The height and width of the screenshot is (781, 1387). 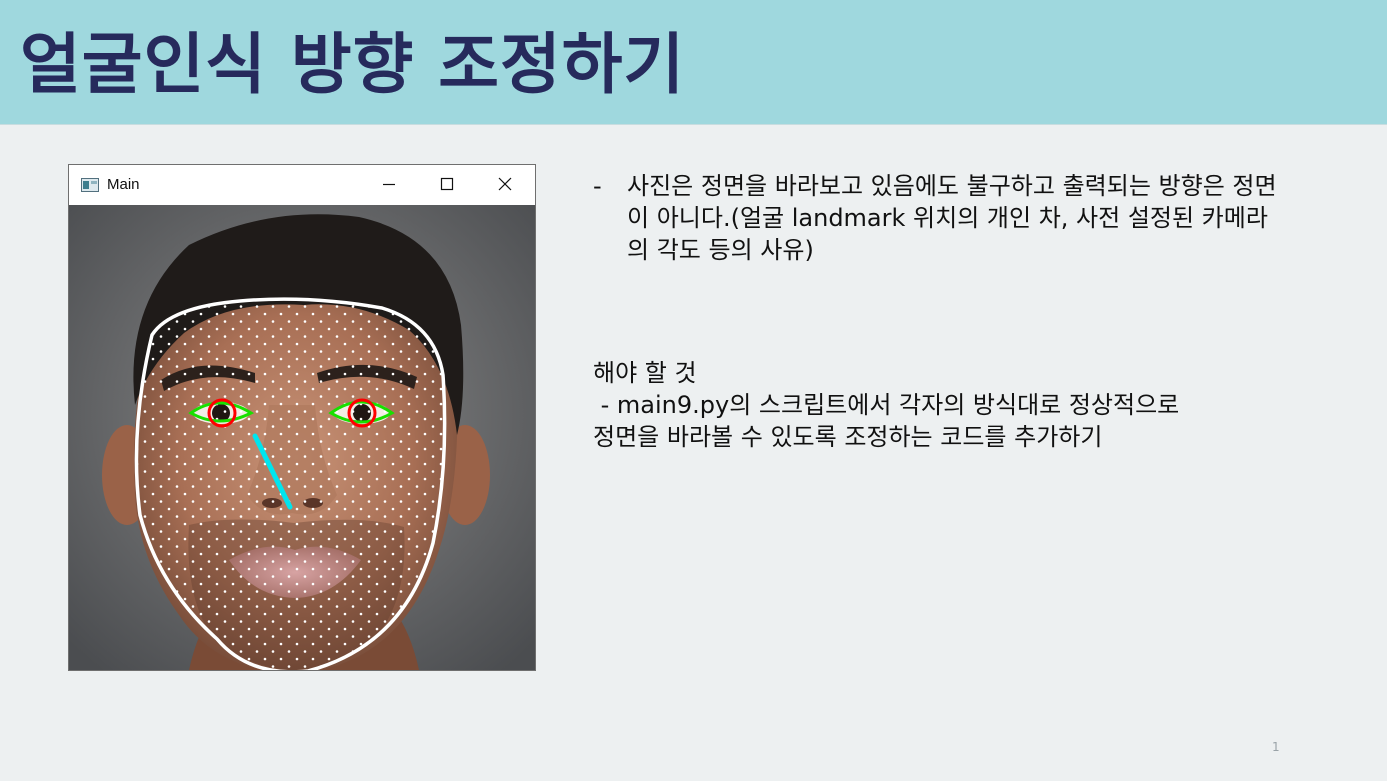 I want to click on todo-line-1: - main9.py의 스크립트에서 각자의 방식대로 정상적으로, so click(x=886, y=405).